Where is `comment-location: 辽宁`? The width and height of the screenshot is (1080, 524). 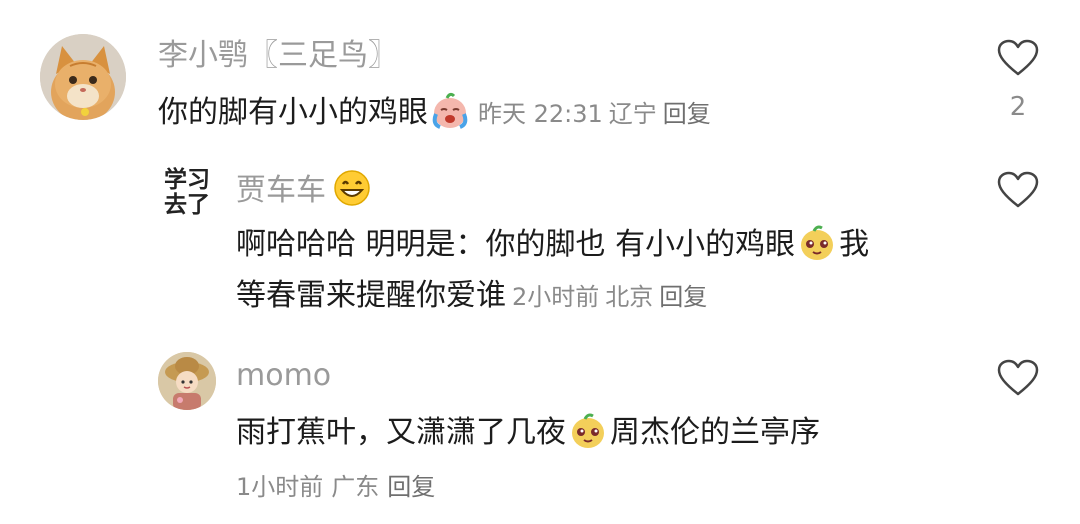 comment-location: 辽宁 is located at coordinates (632, 114).